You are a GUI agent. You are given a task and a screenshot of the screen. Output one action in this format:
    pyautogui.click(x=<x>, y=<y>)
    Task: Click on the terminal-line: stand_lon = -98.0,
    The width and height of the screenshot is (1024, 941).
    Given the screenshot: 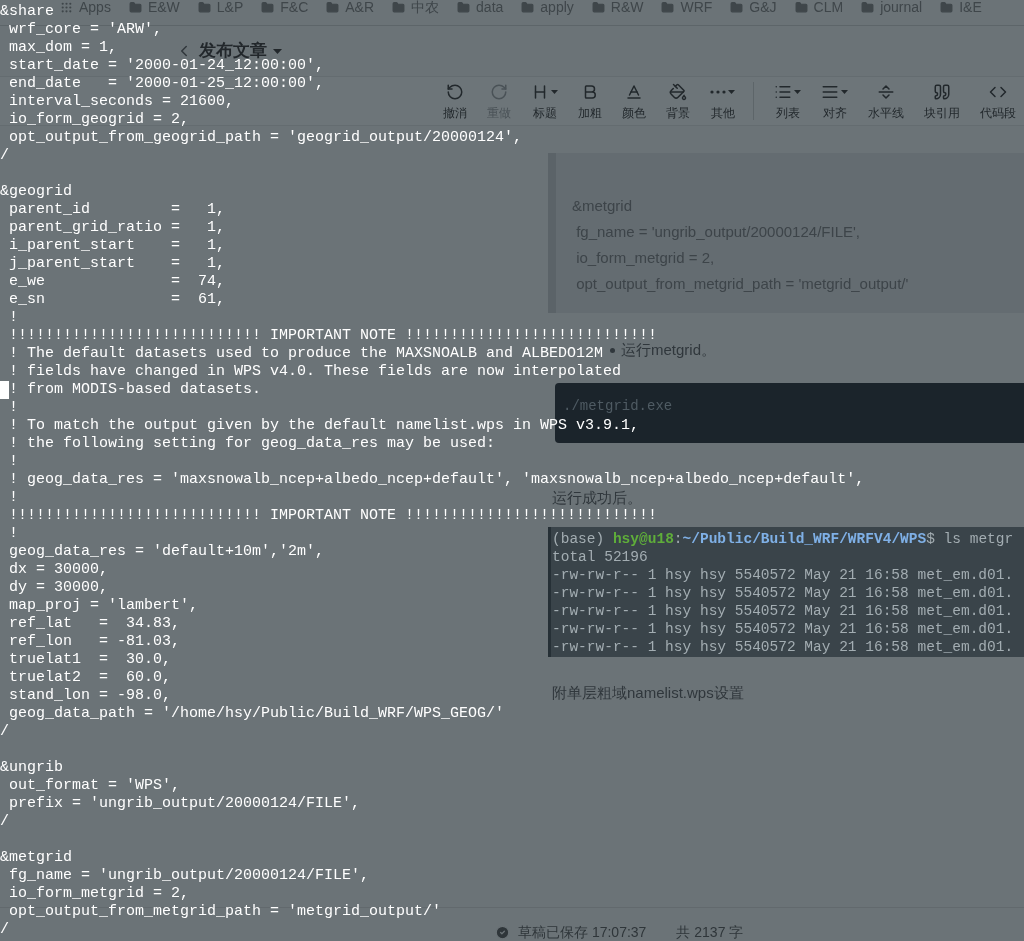 What is the action you would take?
    pyautogui.click(x=90, y=696)
    